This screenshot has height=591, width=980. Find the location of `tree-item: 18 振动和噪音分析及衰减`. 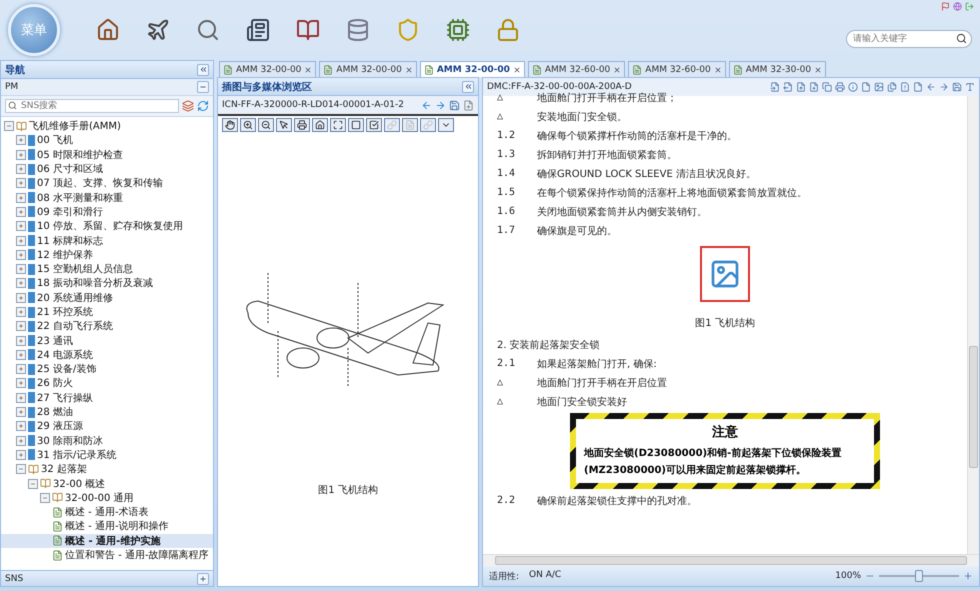

tree-item: 18 振动和噪音分析及衰减 is located at coordinates (107, 283).